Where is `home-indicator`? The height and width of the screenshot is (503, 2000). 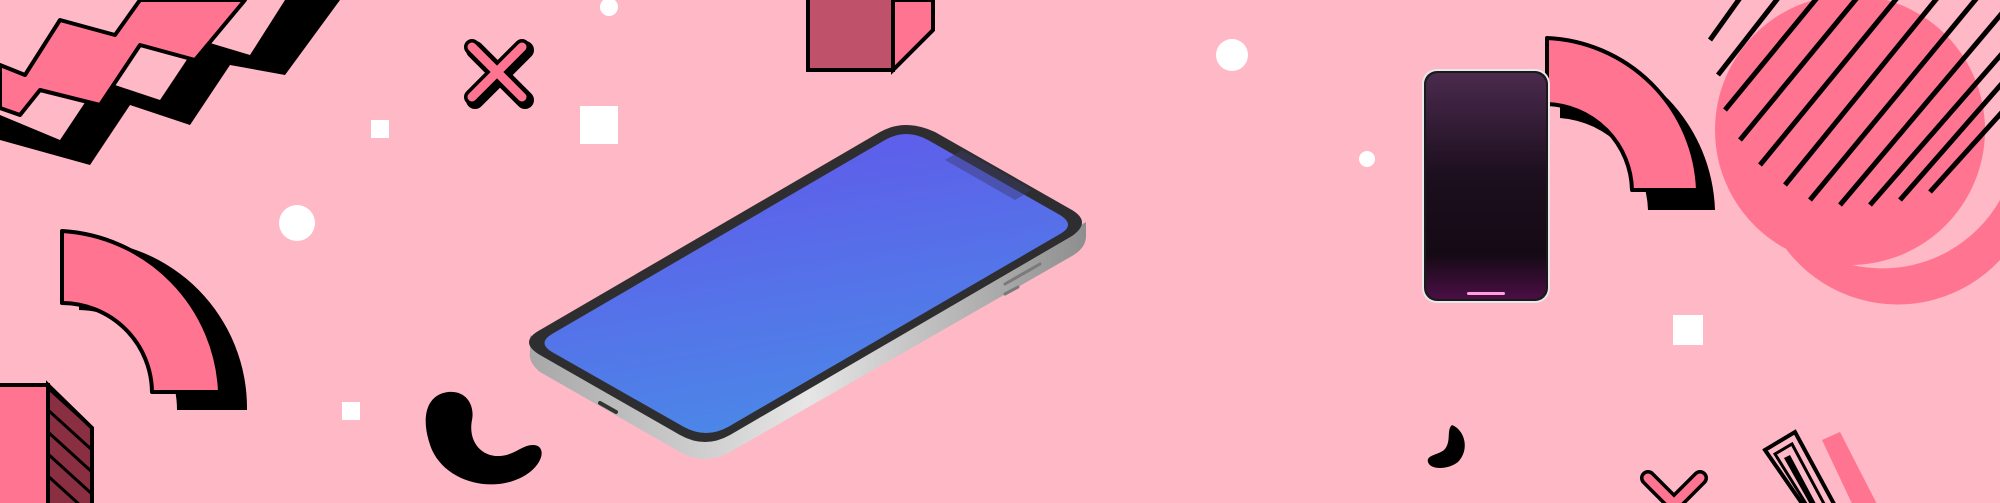
home-indicator is located at coordinates (1486, 293).